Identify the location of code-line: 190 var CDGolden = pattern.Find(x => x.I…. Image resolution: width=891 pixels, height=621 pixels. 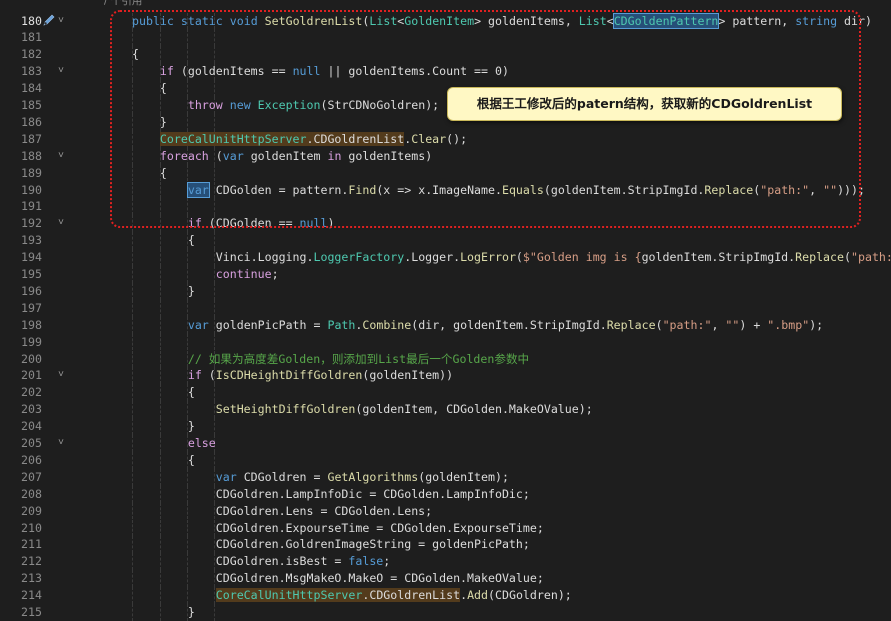
(445, 190).